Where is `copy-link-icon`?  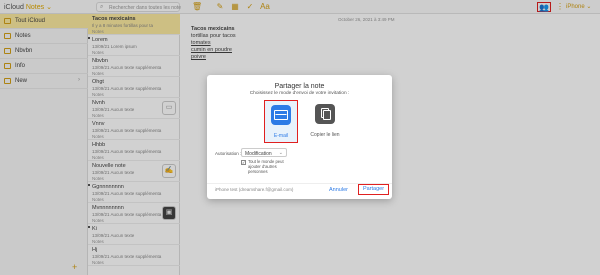
copy-link-icon is located at coordinates (325, 114).